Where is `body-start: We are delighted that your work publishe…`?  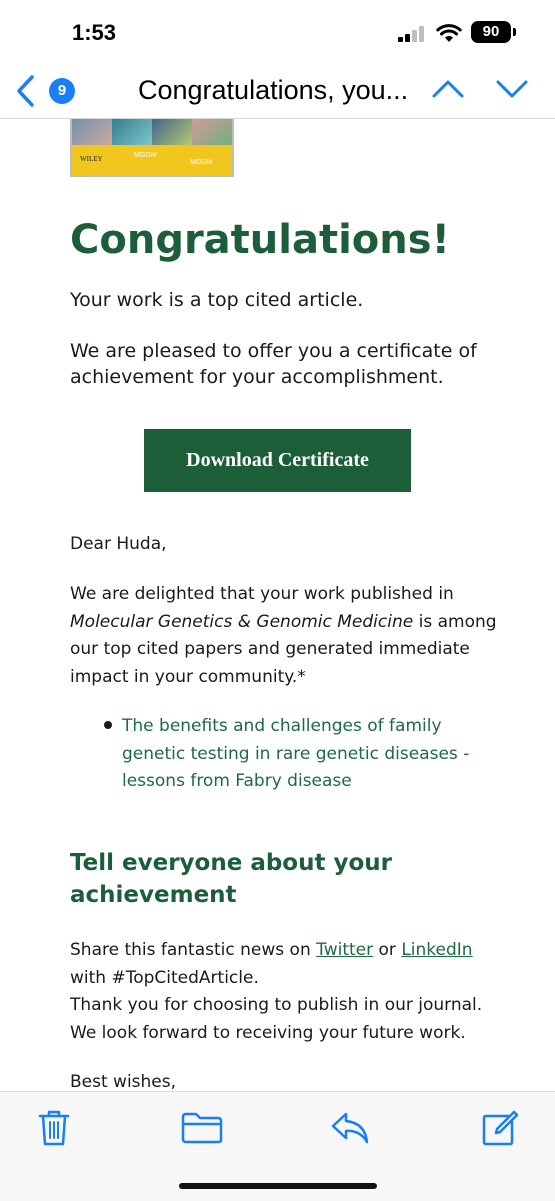 body-start: We are delighted that your work publishe… is located at coordinates (262, 594).